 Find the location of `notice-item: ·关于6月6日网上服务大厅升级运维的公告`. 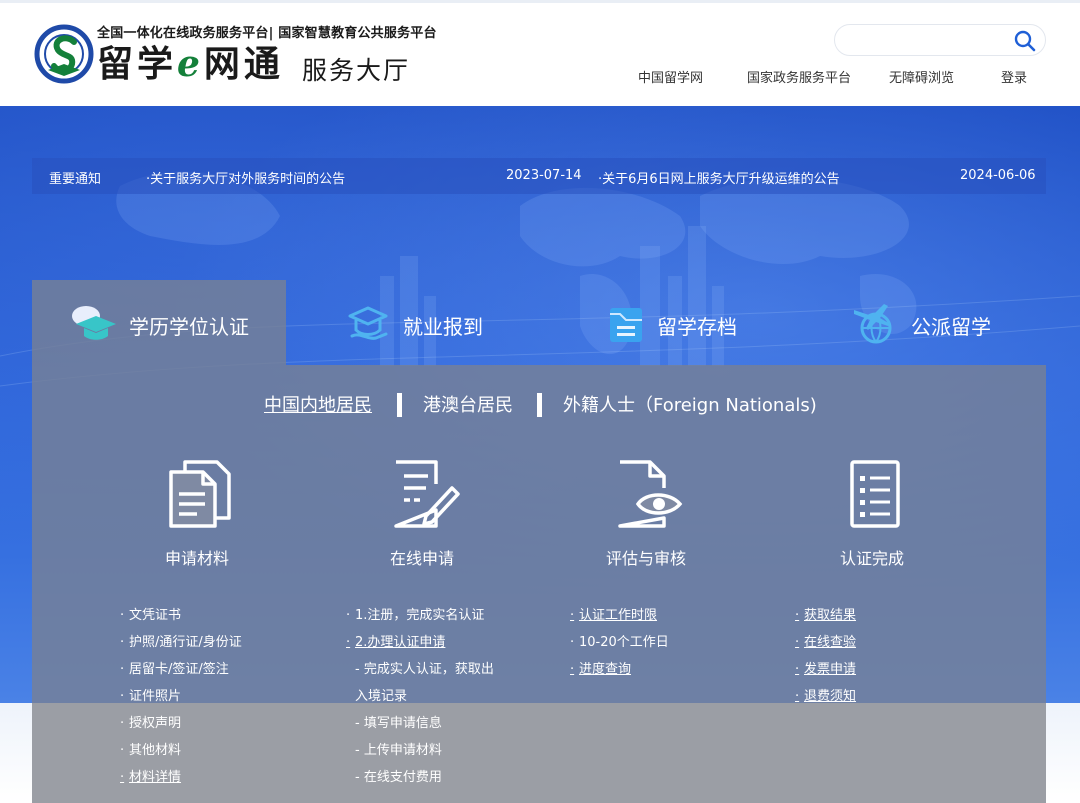

notice-item: ·关于6月6日网上服务大厅升级运维的公告 is located at coordinates (719, 177).